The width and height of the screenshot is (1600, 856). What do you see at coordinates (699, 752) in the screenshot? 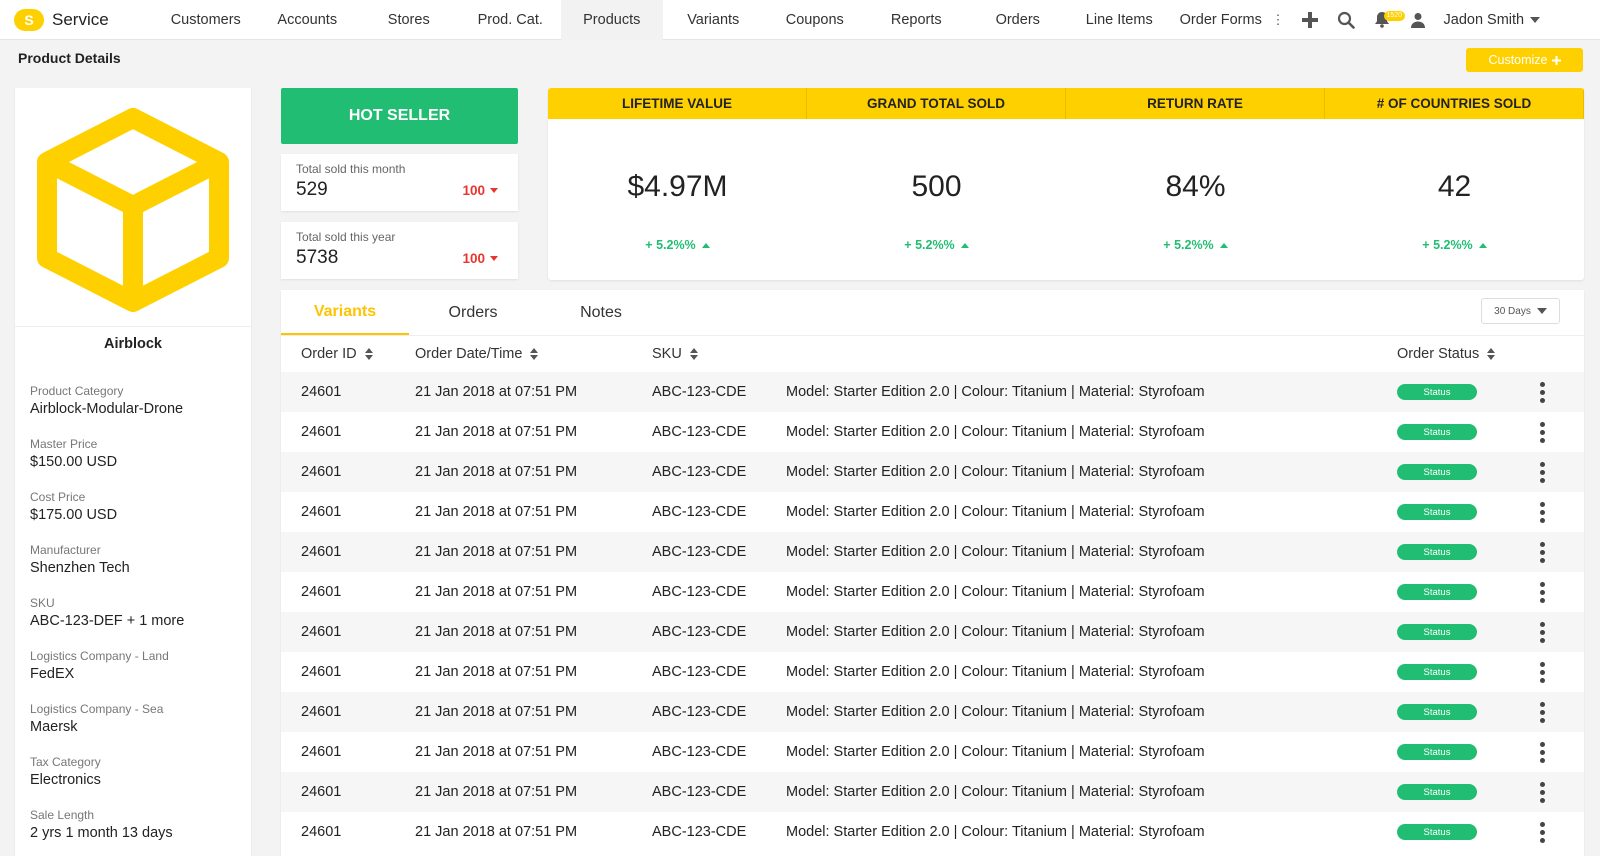
I see `sku-cell: ABC-123-CDE` at bounding box center [699, 752].